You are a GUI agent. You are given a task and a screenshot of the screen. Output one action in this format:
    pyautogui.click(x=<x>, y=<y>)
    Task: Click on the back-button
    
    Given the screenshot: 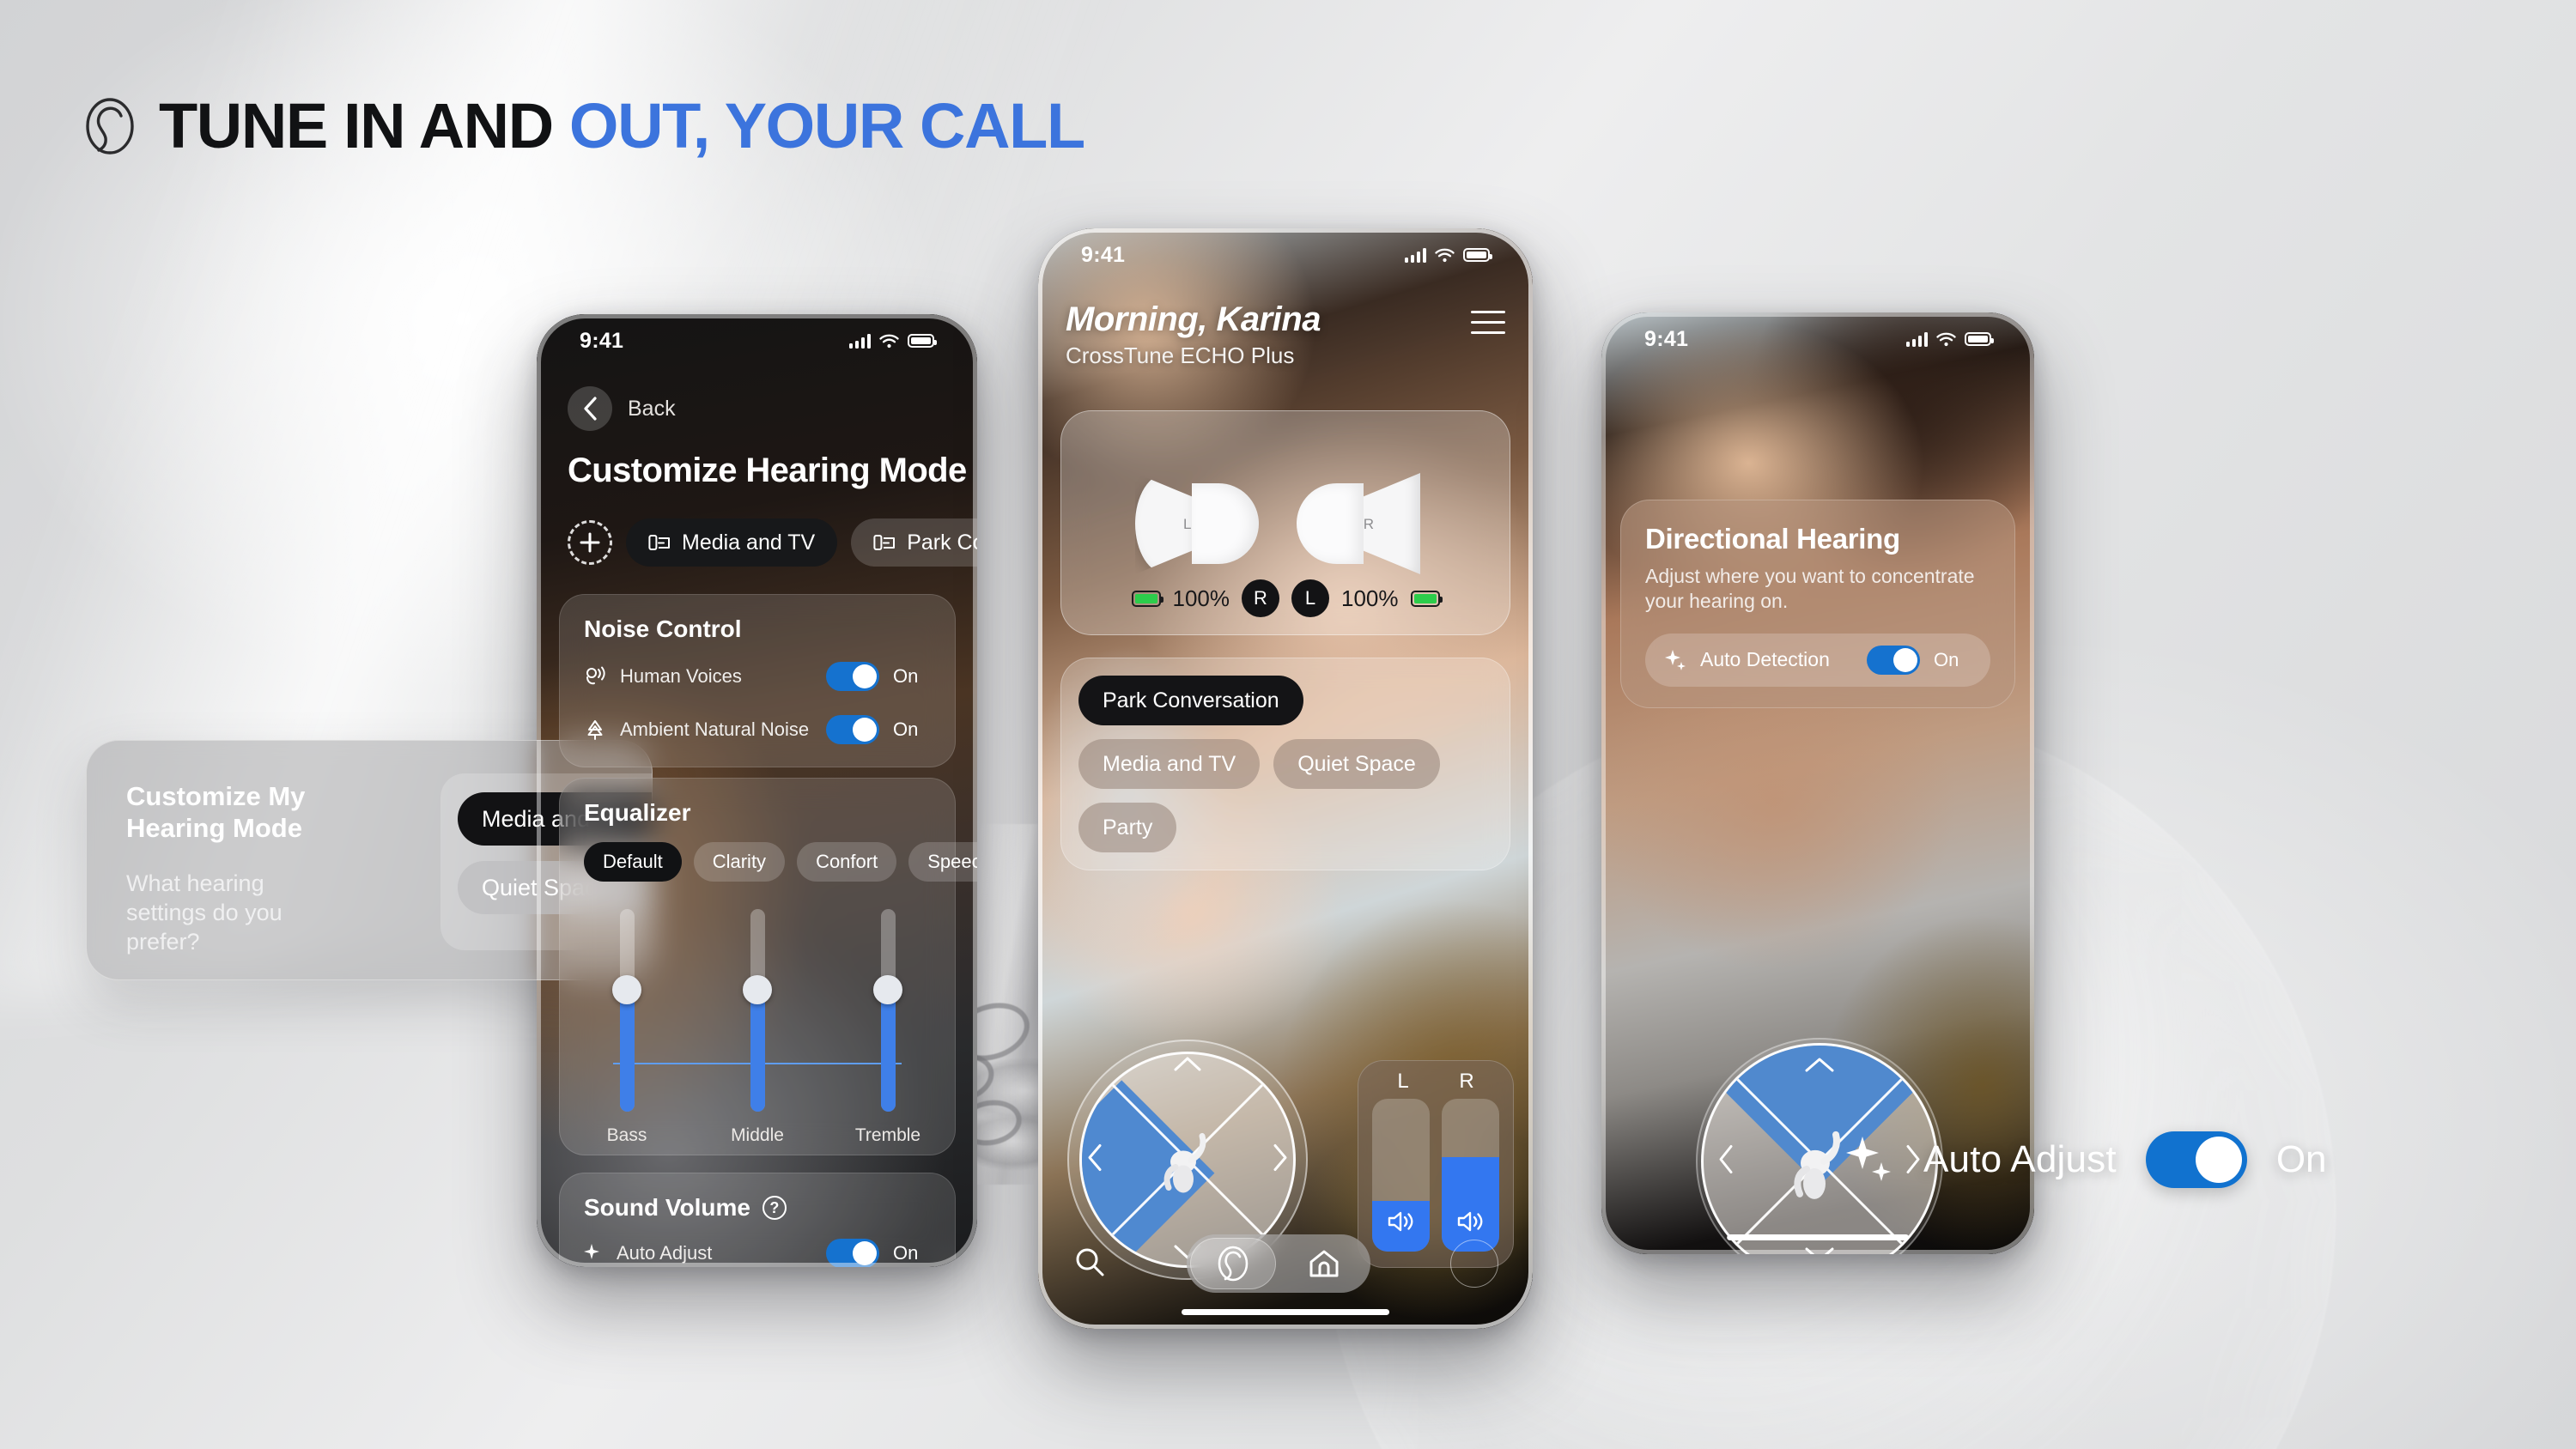 What is the action you would take?
    pyautogui.click(x=590, y=408)
    